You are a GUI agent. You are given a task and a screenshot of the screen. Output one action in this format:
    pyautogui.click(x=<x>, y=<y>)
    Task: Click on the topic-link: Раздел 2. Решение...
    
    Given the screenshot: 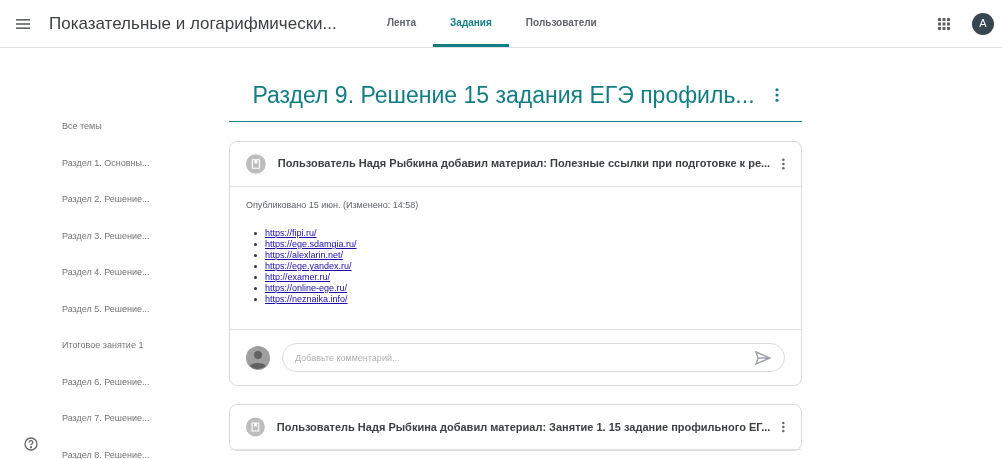 What is the action you would take?
    pyautogui.click(x=145, y=211)
    